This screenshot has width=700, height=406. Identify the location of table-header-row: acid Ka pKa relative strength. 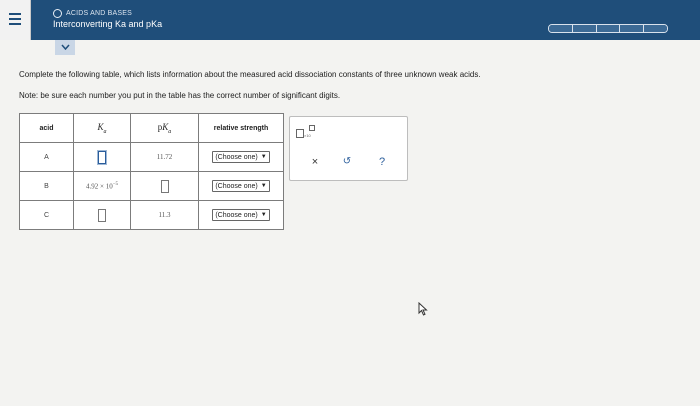
(151, 128).